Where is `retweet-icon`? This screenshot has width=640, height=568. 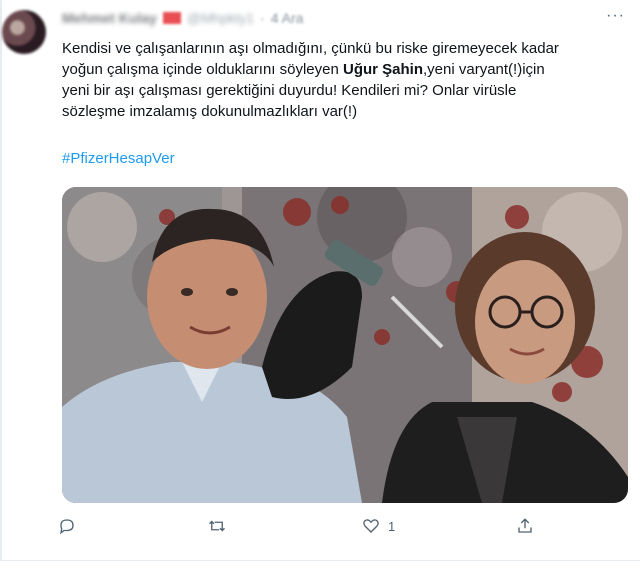 retweet-icon is located at coordinates (217, 526).